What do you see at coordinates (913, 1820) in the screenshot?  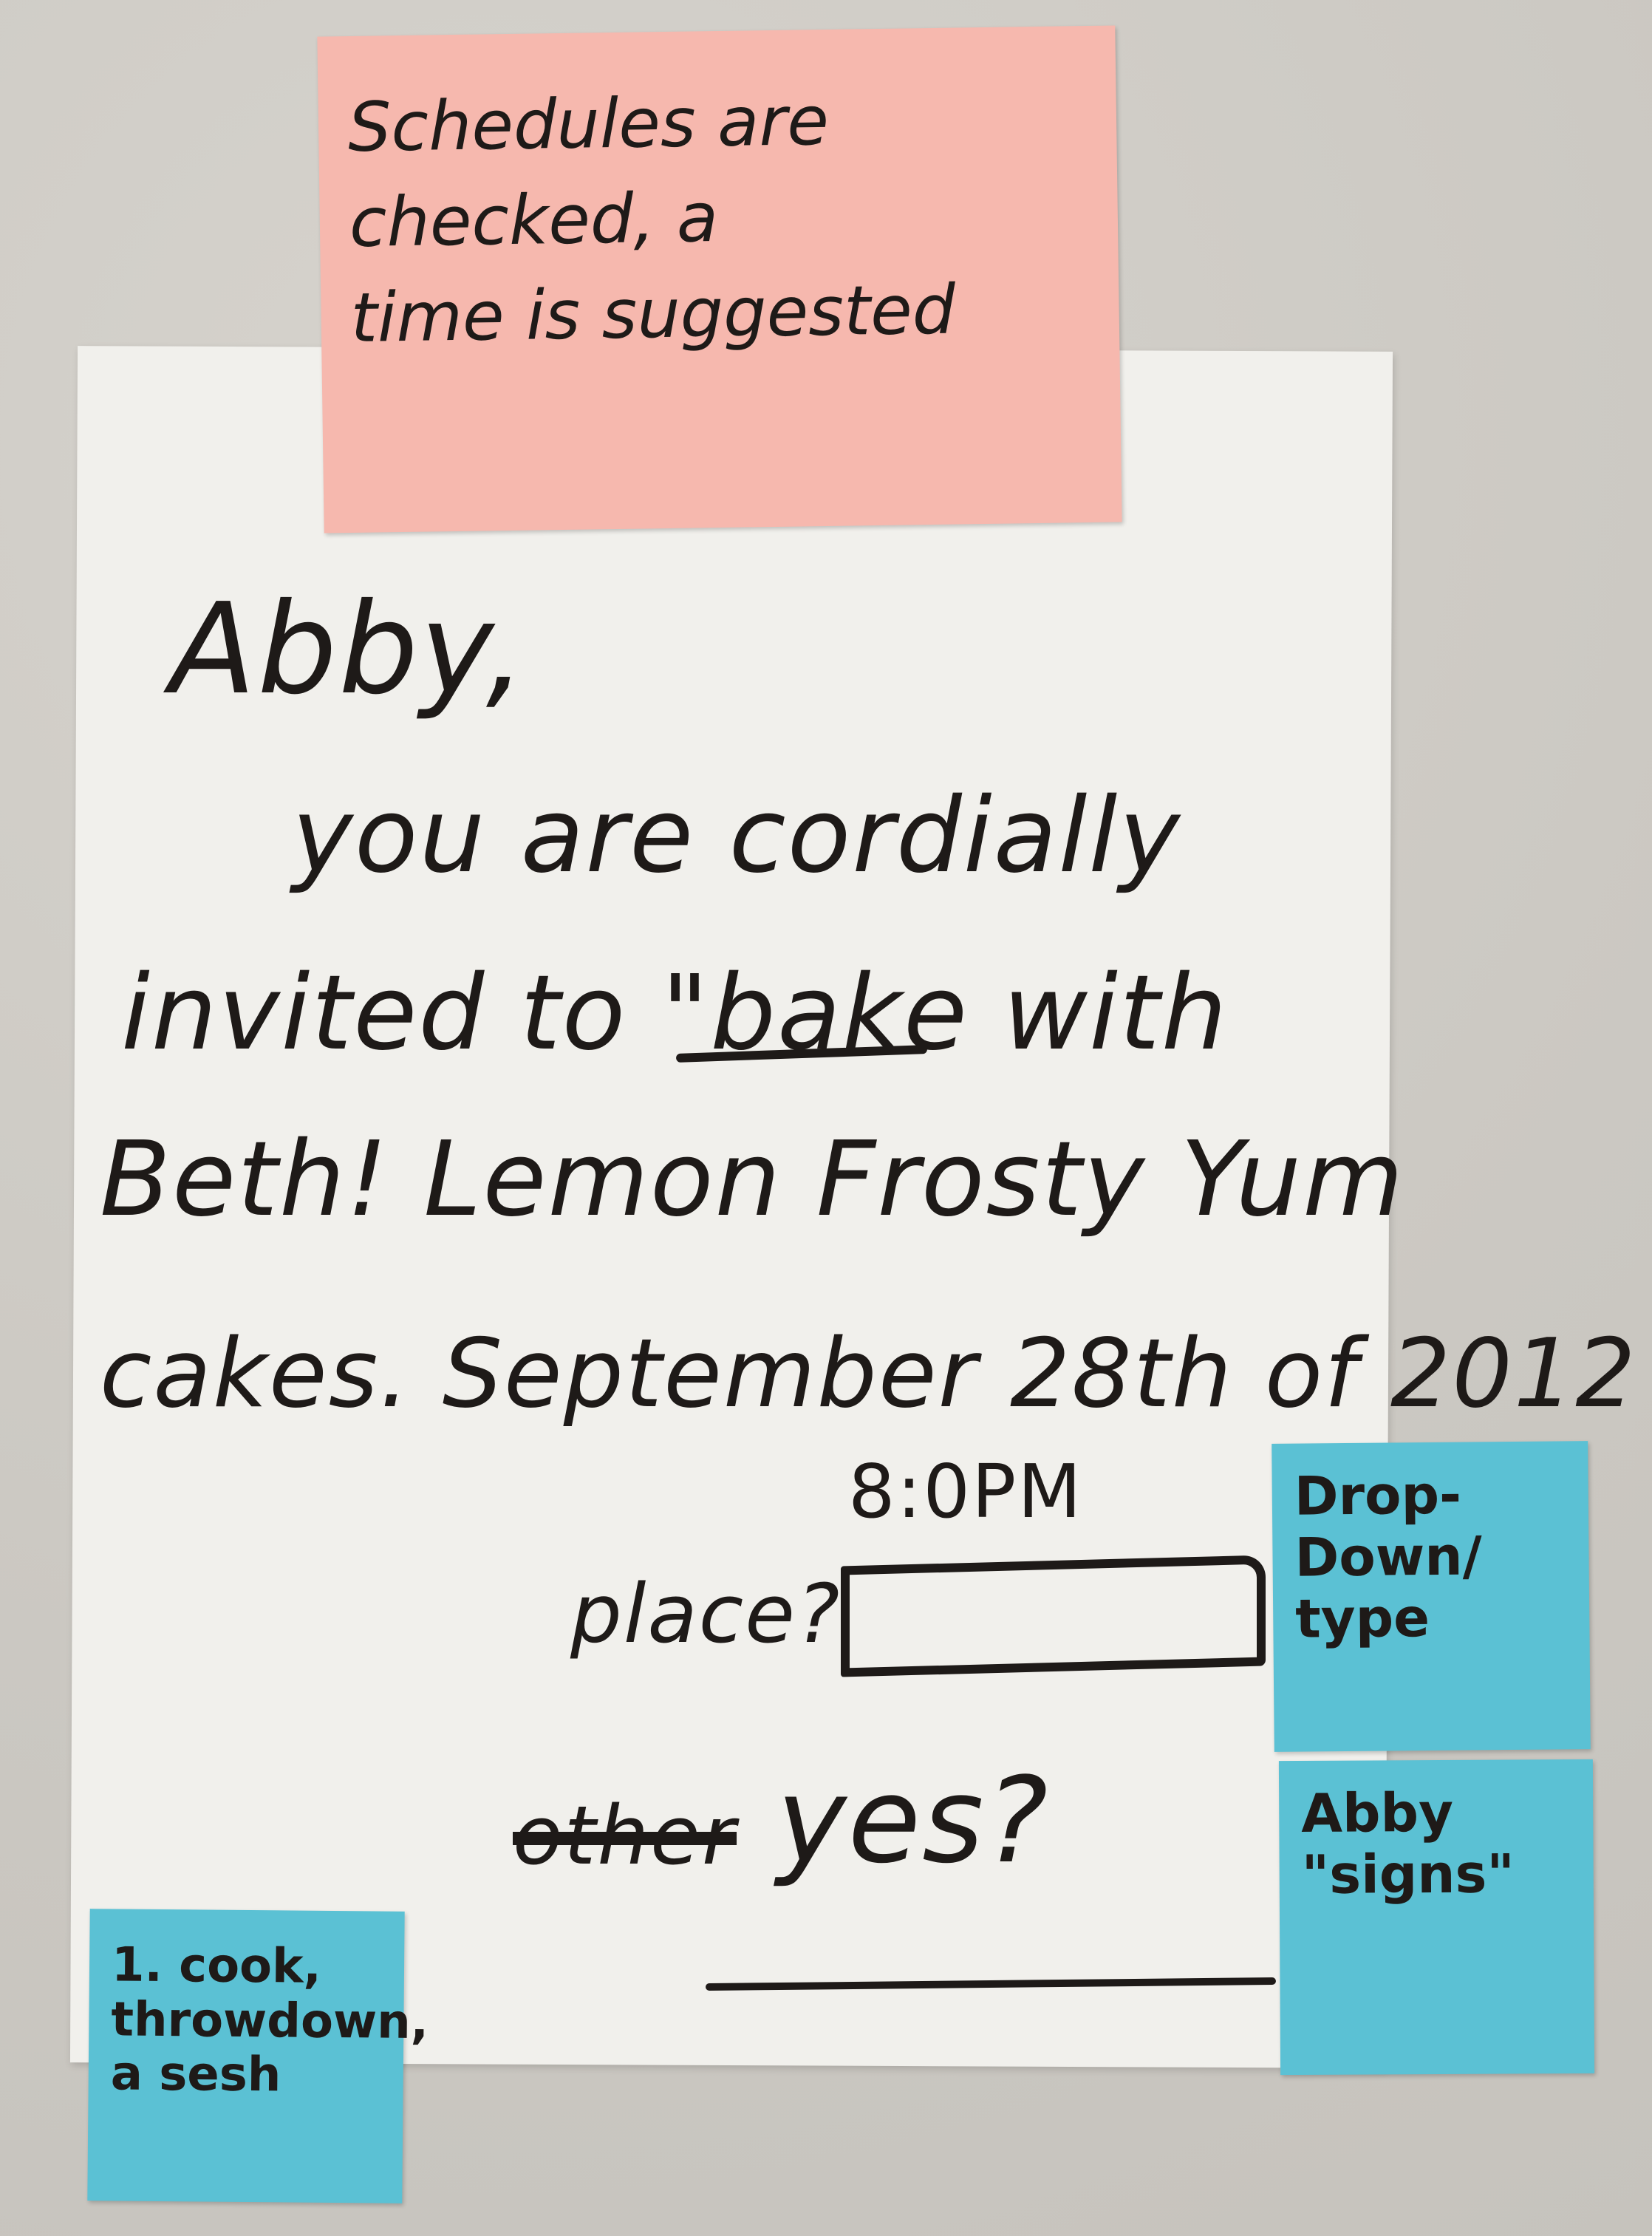 I see `confirm-label: yes?` at bounding box center [913, 1820].